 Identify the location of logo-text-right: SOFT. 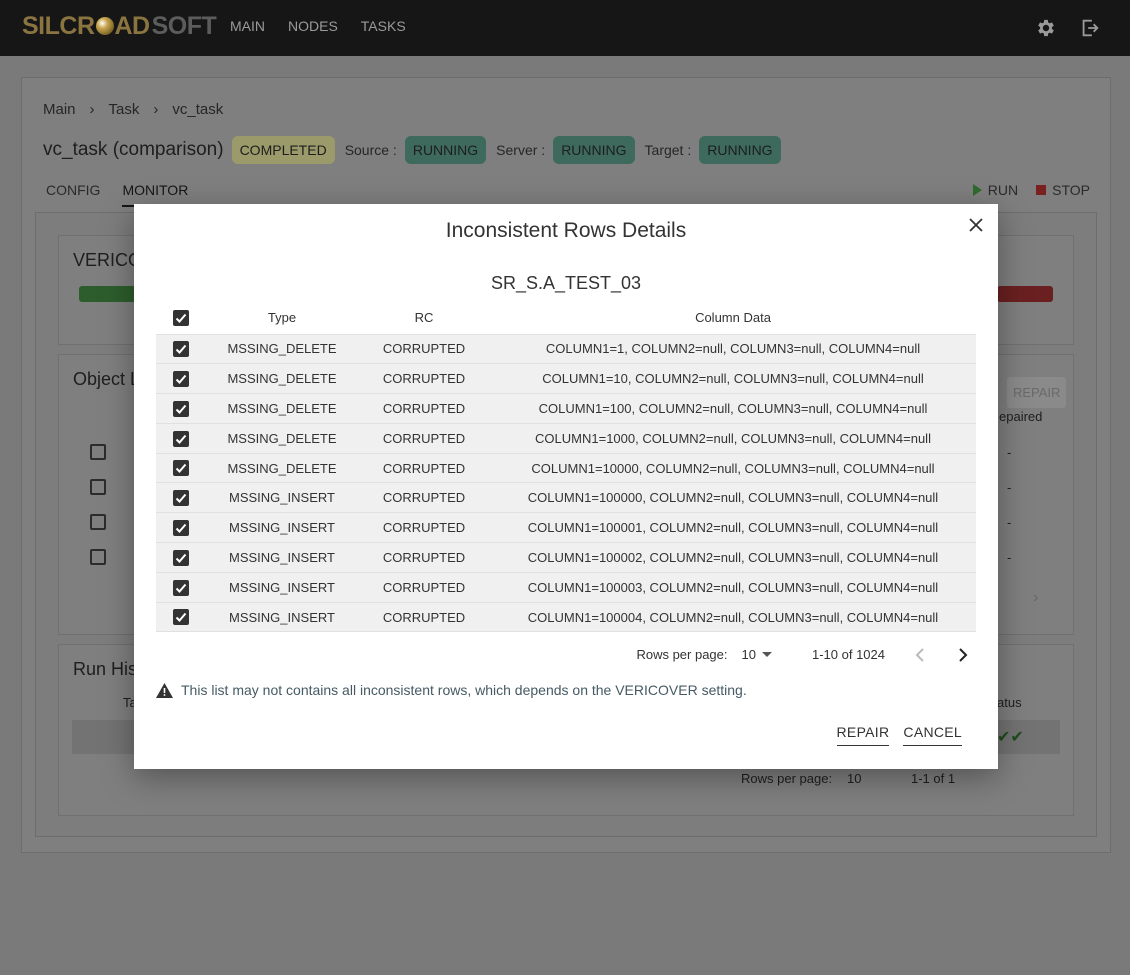
(184, 25).